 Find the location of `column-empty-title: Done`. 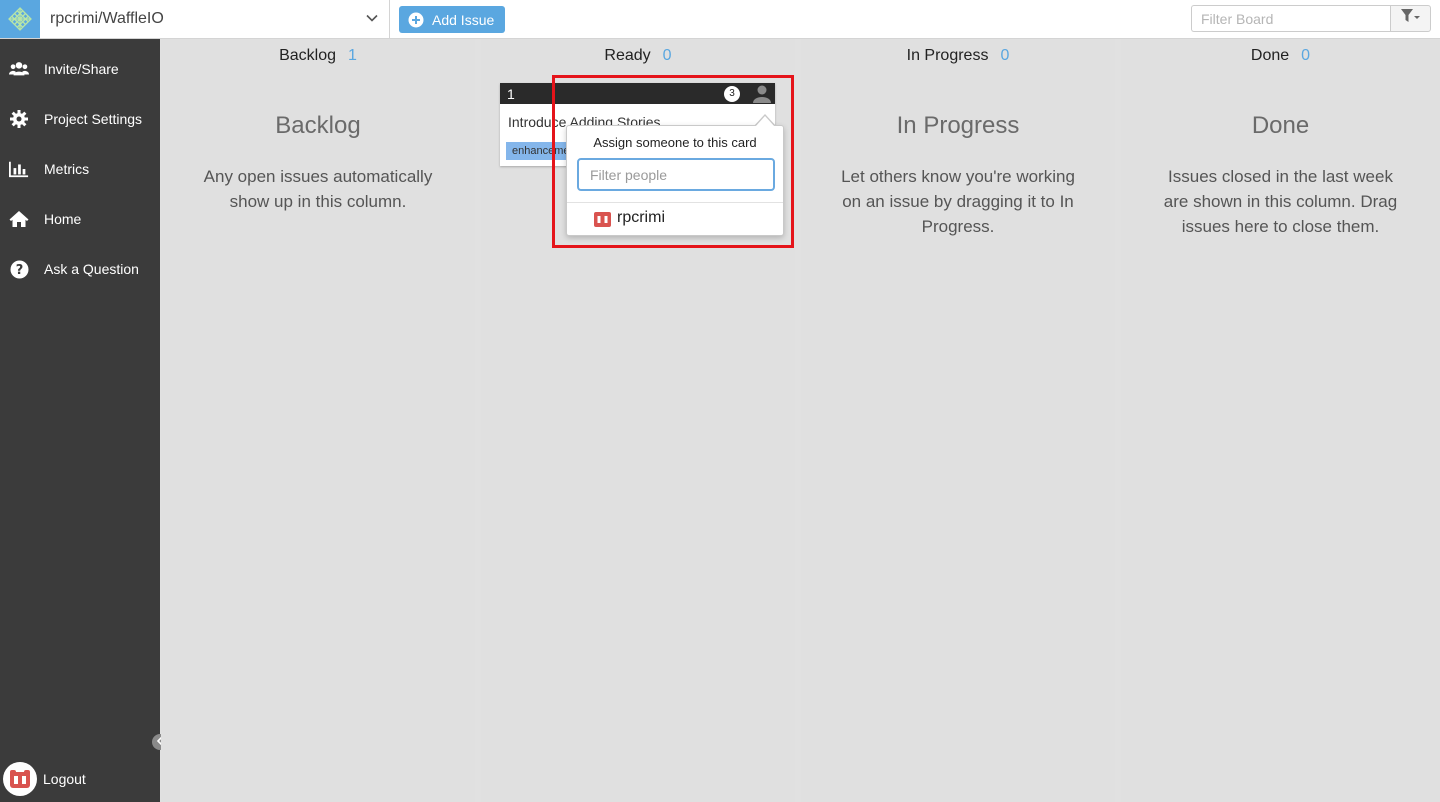

column-empty-title: Done is located at coordinates (1280, 125).